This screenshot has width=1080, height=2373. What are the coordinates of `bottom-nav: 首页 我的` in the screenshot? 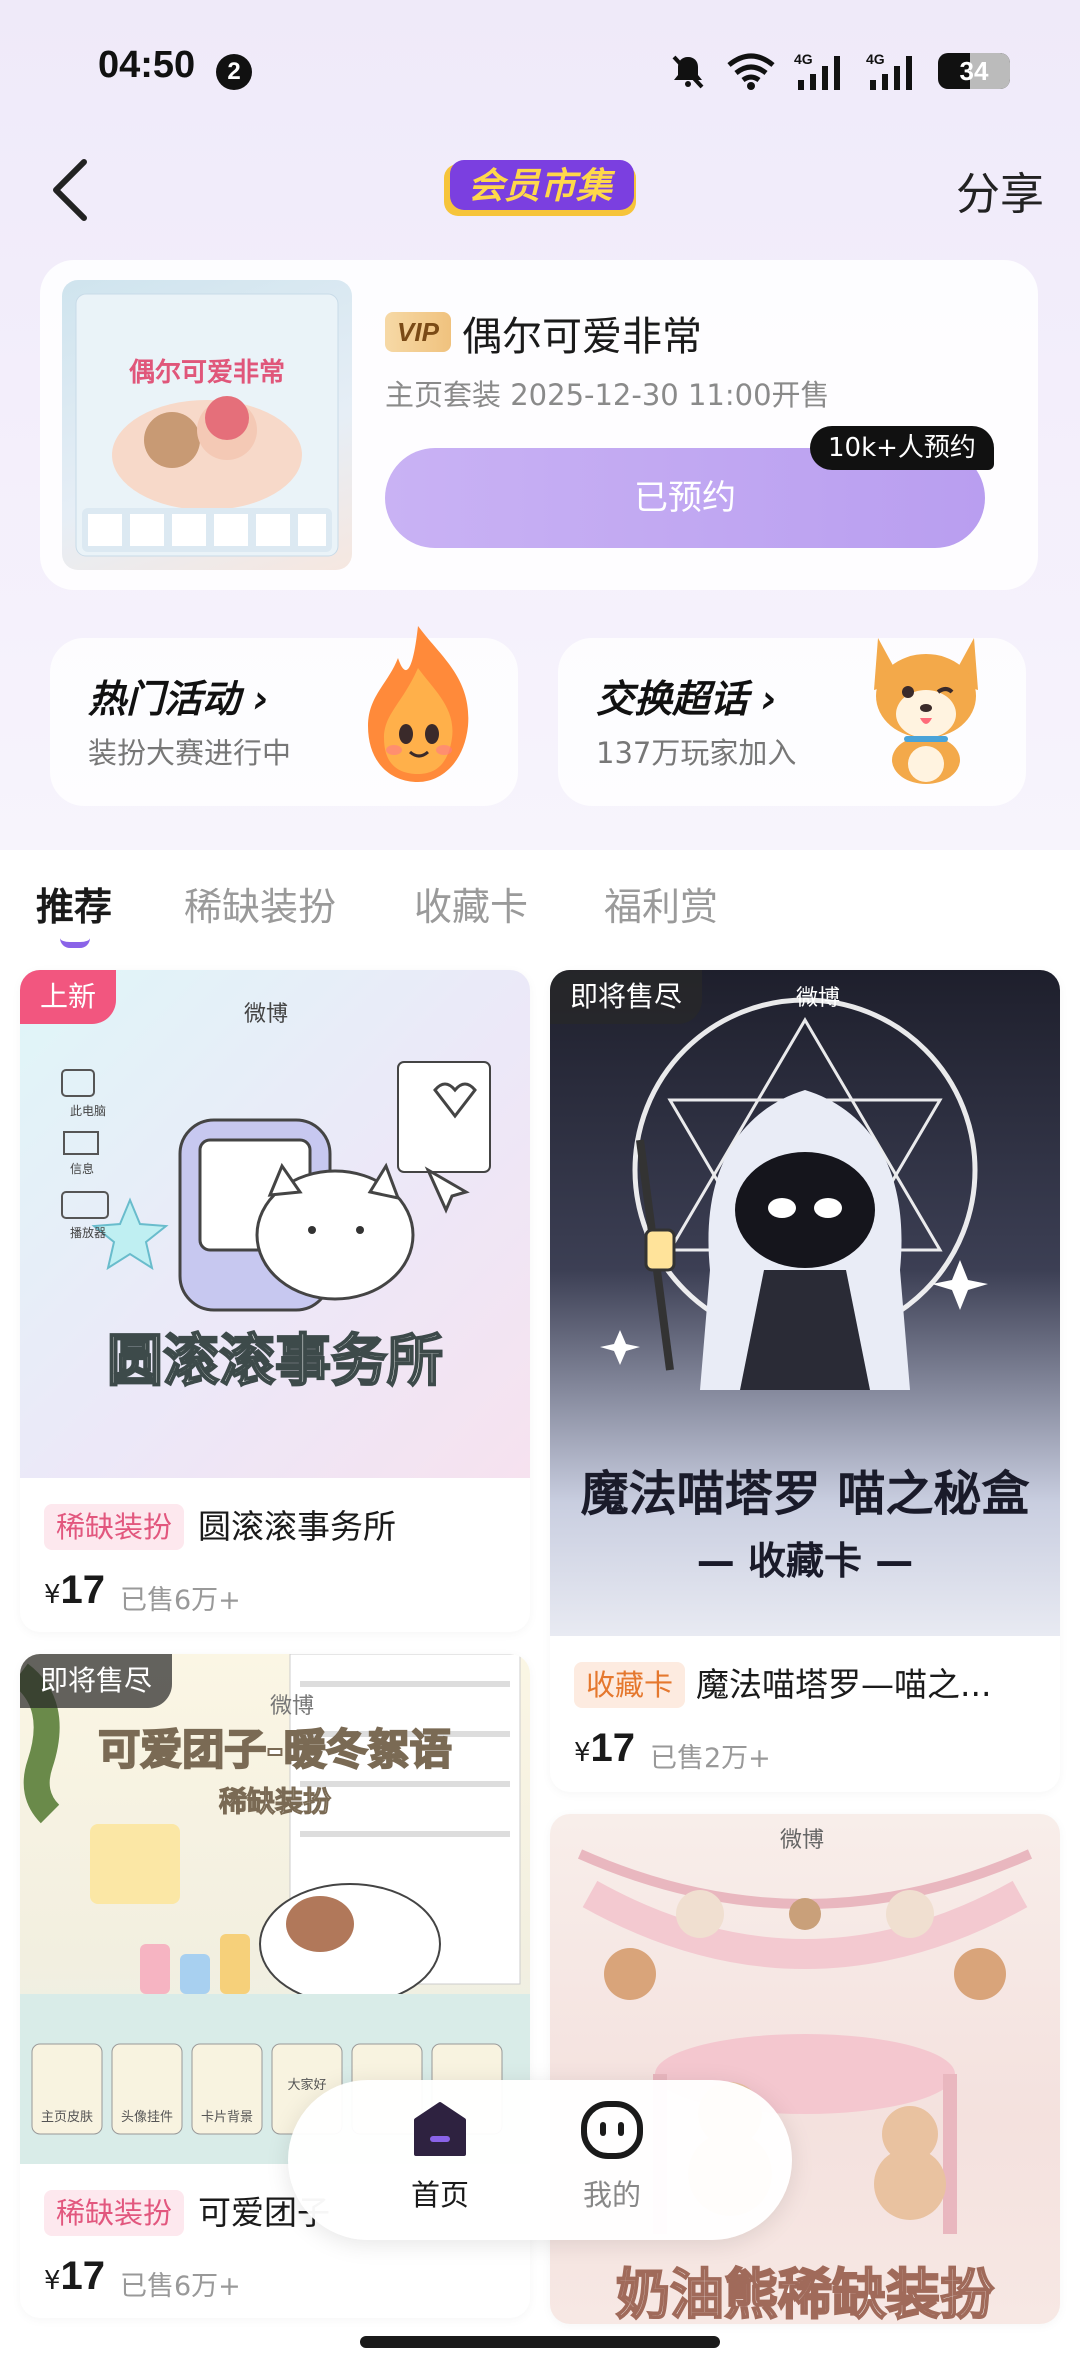 It's located at (540, 2160).